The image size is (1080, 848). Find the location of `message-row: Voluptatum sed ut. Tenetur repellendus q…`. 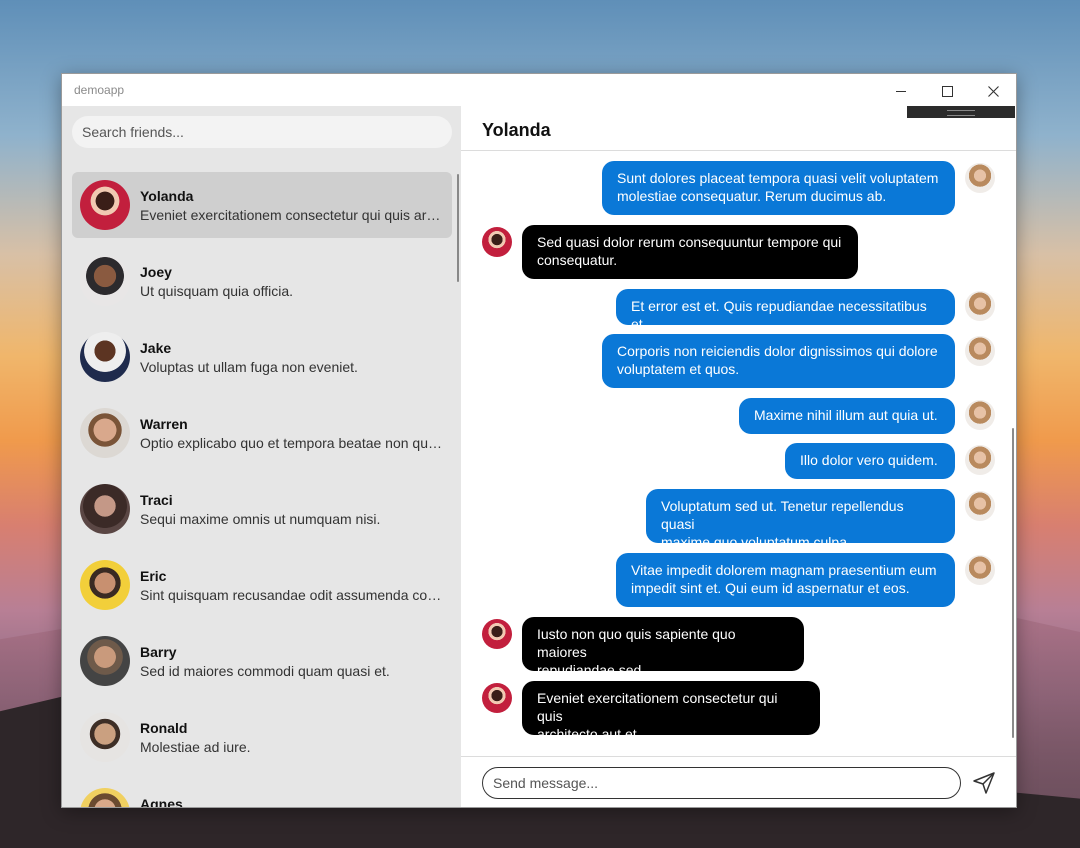

message-row: Voluptatum sed ut. Tenetur repellendus q… is located at coordinates (738, 519).